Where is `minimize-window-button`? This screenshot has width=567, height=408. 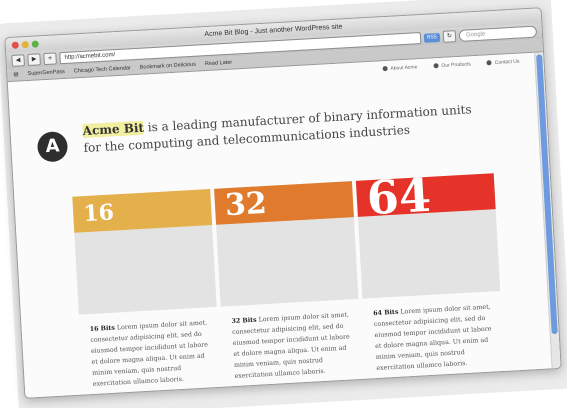
minimize-window-button is located at coordinates (25, 44).